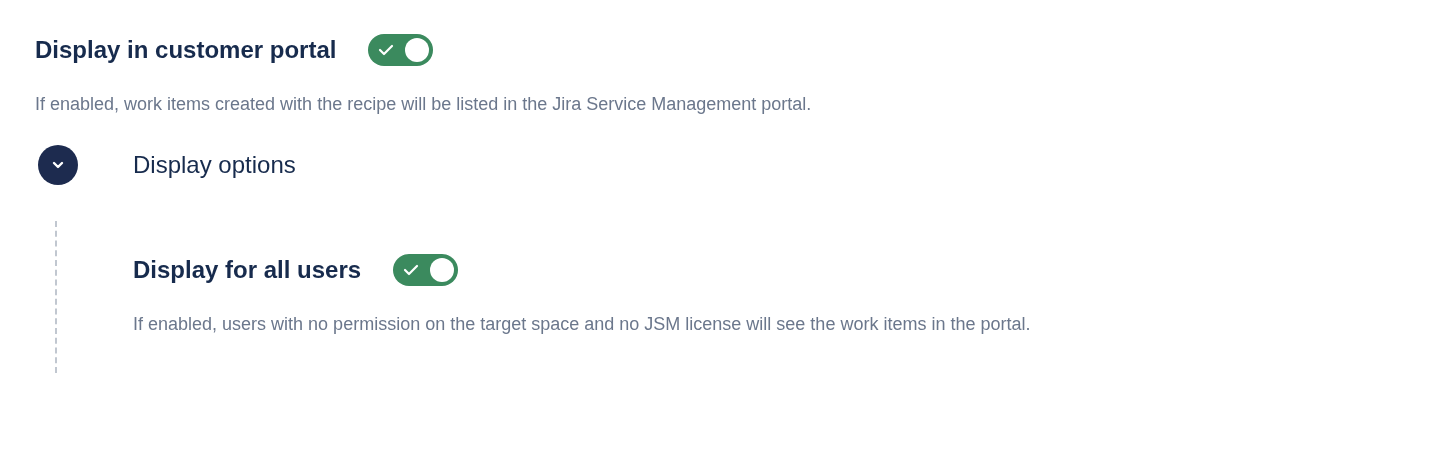  What do you see at coordinates (247, 270) in the screenshot?
I see `setting-title: Display for all users` at bounding box center [247, 270].